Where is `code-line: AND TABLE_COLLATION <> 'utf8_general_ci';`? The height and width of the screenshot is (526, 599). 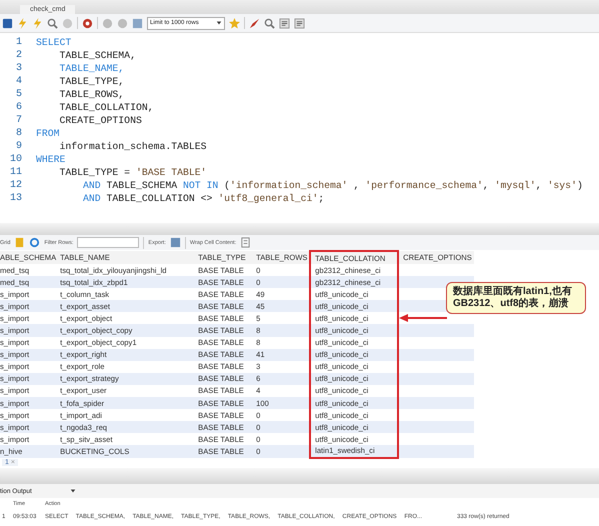
code-line: AND TABLE_COLLATION <> 'utf8_general_ci'; is located at coordinates (203, 198).